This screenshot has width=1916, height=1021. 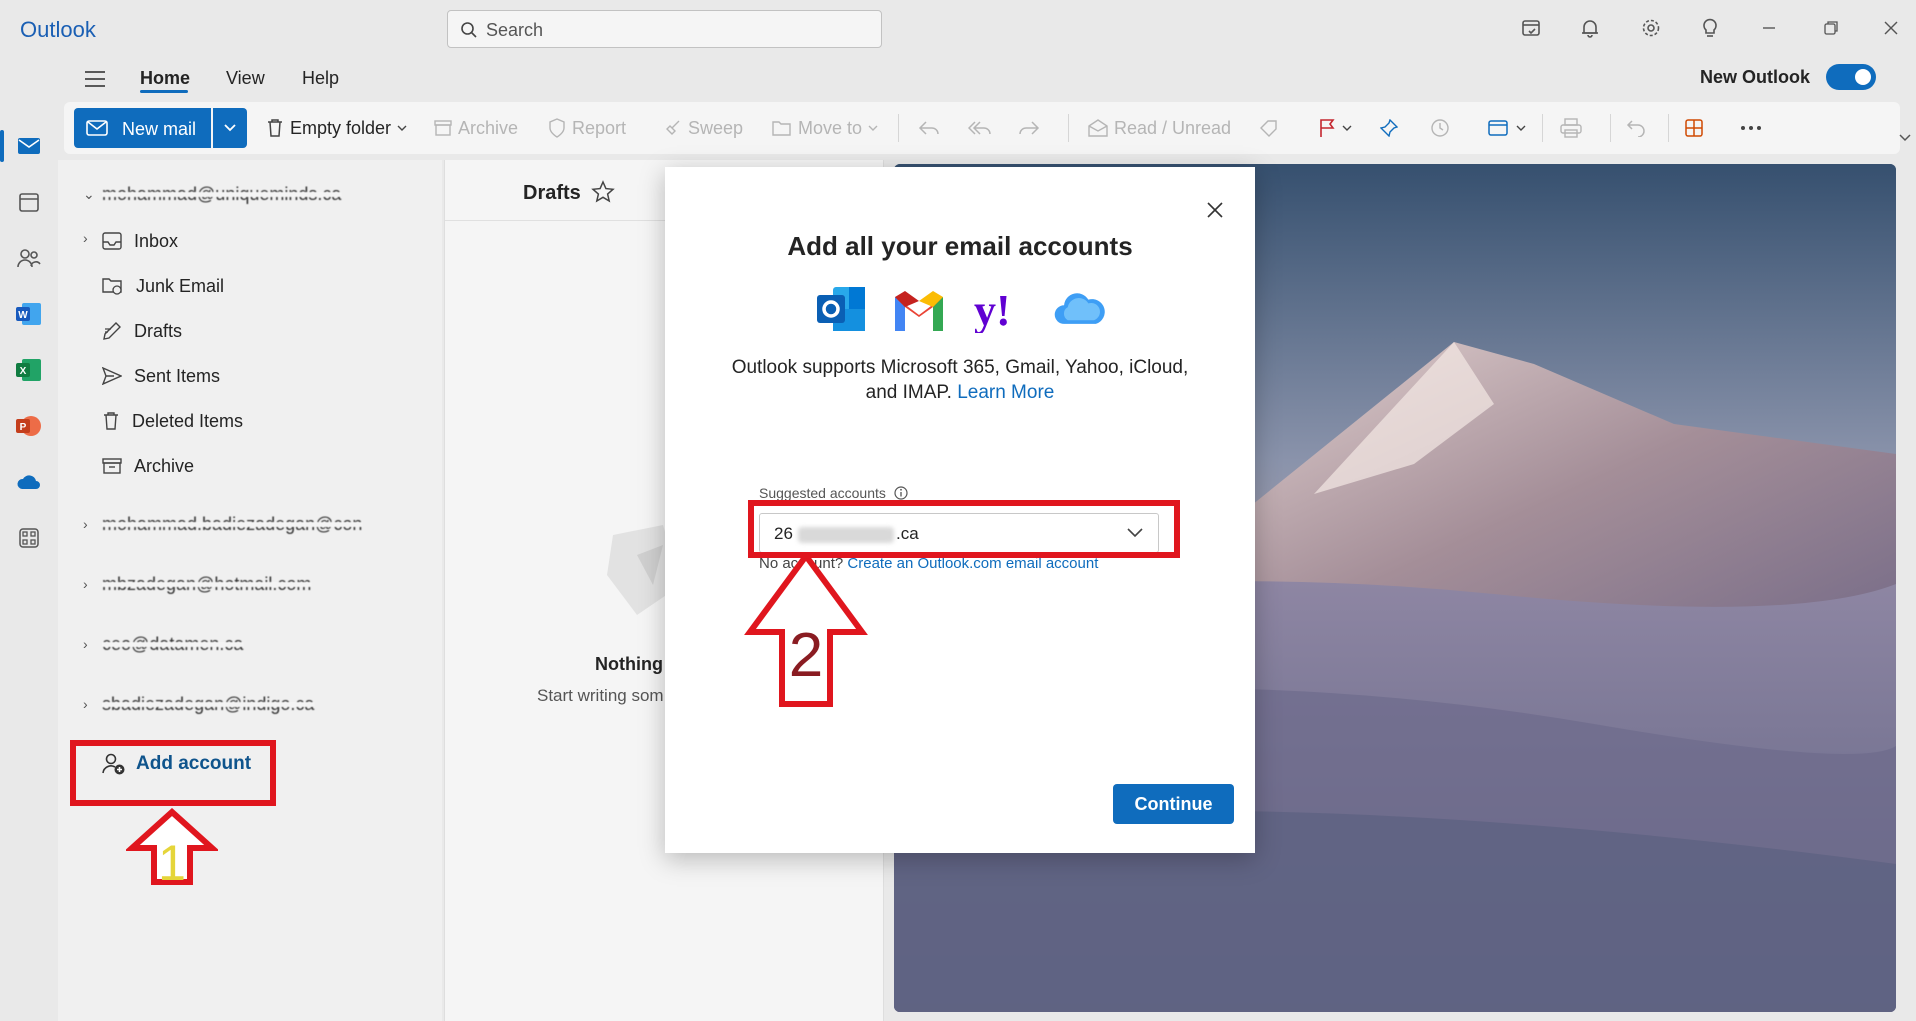 What do you see at coordinates (89, 194) in the screenshot?
I see `chevron-down-icon: ⌄` at bounding box center [89, 194].